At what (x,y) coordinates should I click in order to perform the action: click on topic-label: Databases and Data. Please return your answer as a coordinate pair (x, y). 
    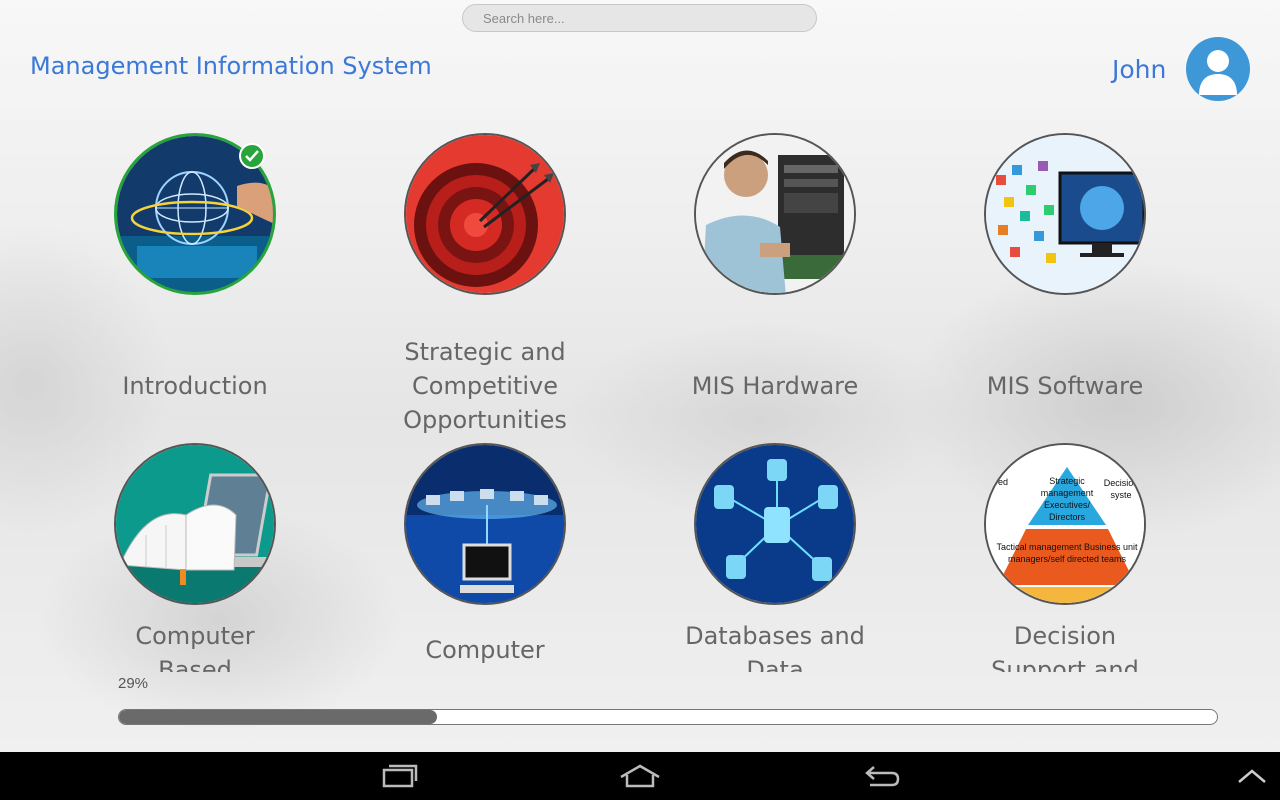
    Looking at the image, I should click on (775, 647).